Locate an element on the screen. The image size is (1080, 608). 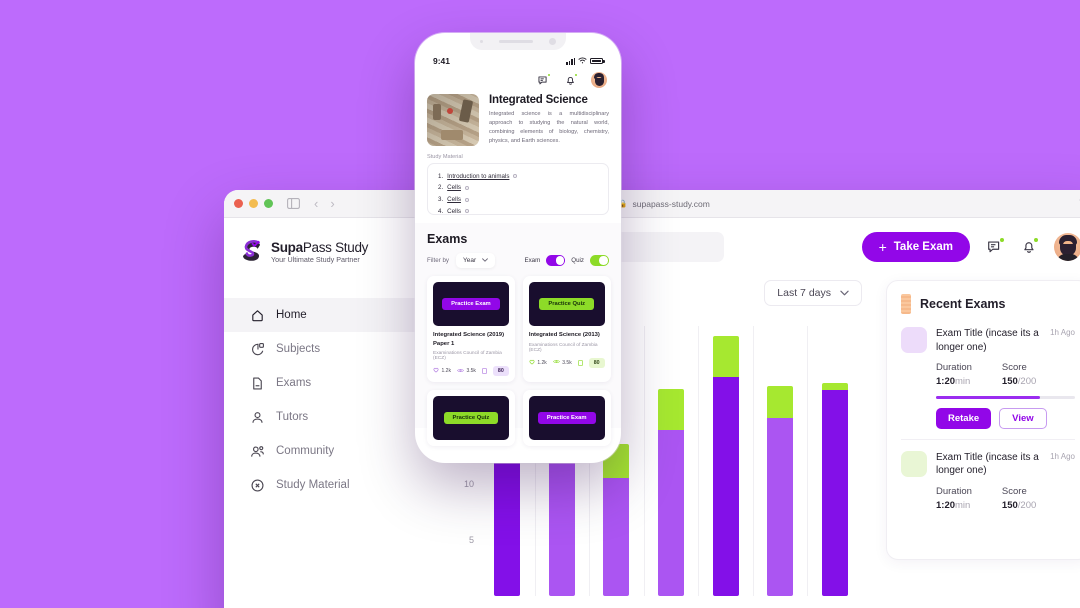
sidebar-item-community: Community is located at coordinates (326, 451).